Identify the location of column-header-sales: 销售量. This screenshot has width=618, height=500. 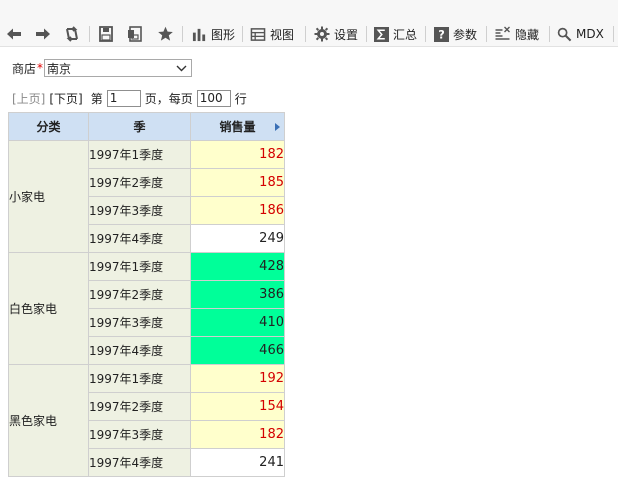
(237, 126).